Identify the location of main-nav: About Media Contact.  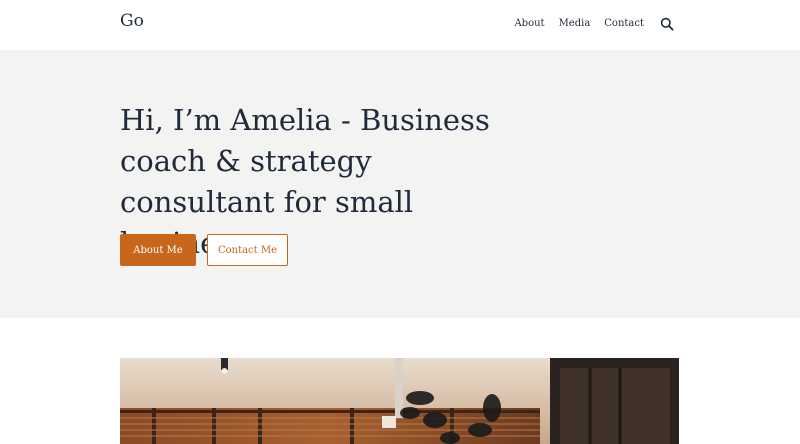
(587, 23).